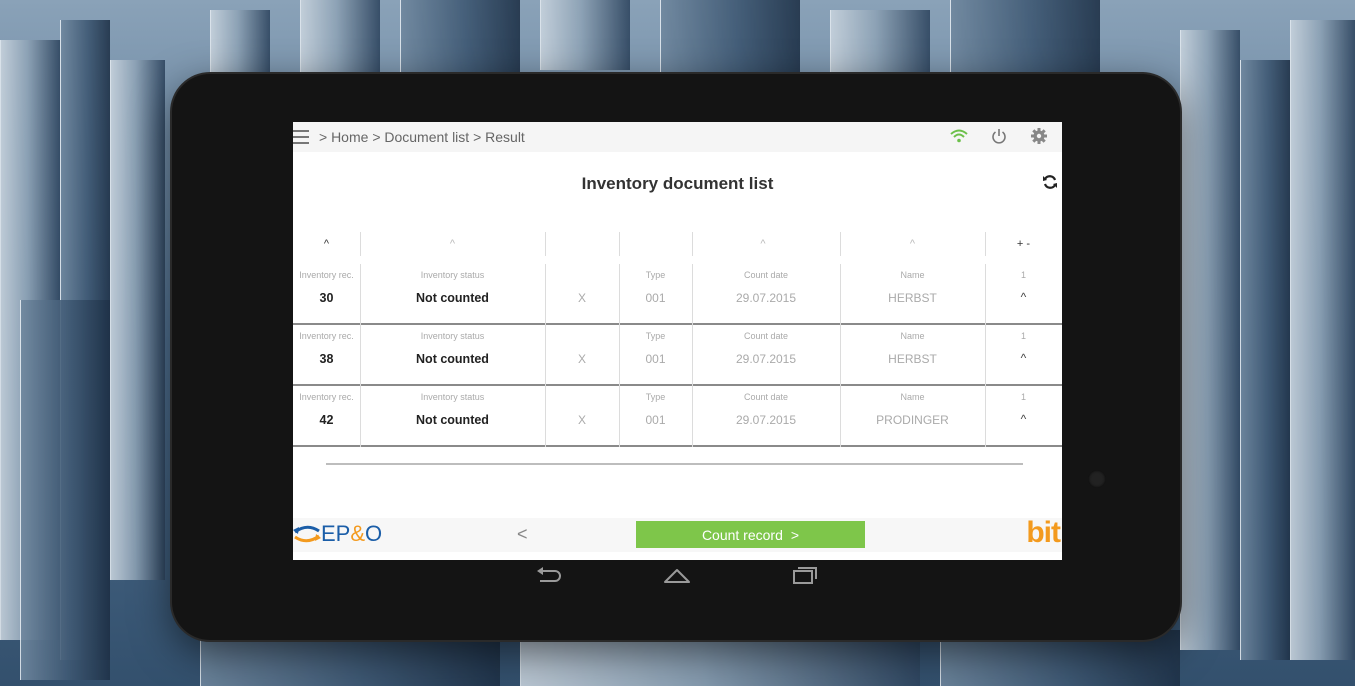  What do you see at coordinates (677, 247) in the screenshot?
I see `sort-row: ^ ^ ^ ^ + -` at bounding box center [677, 247].